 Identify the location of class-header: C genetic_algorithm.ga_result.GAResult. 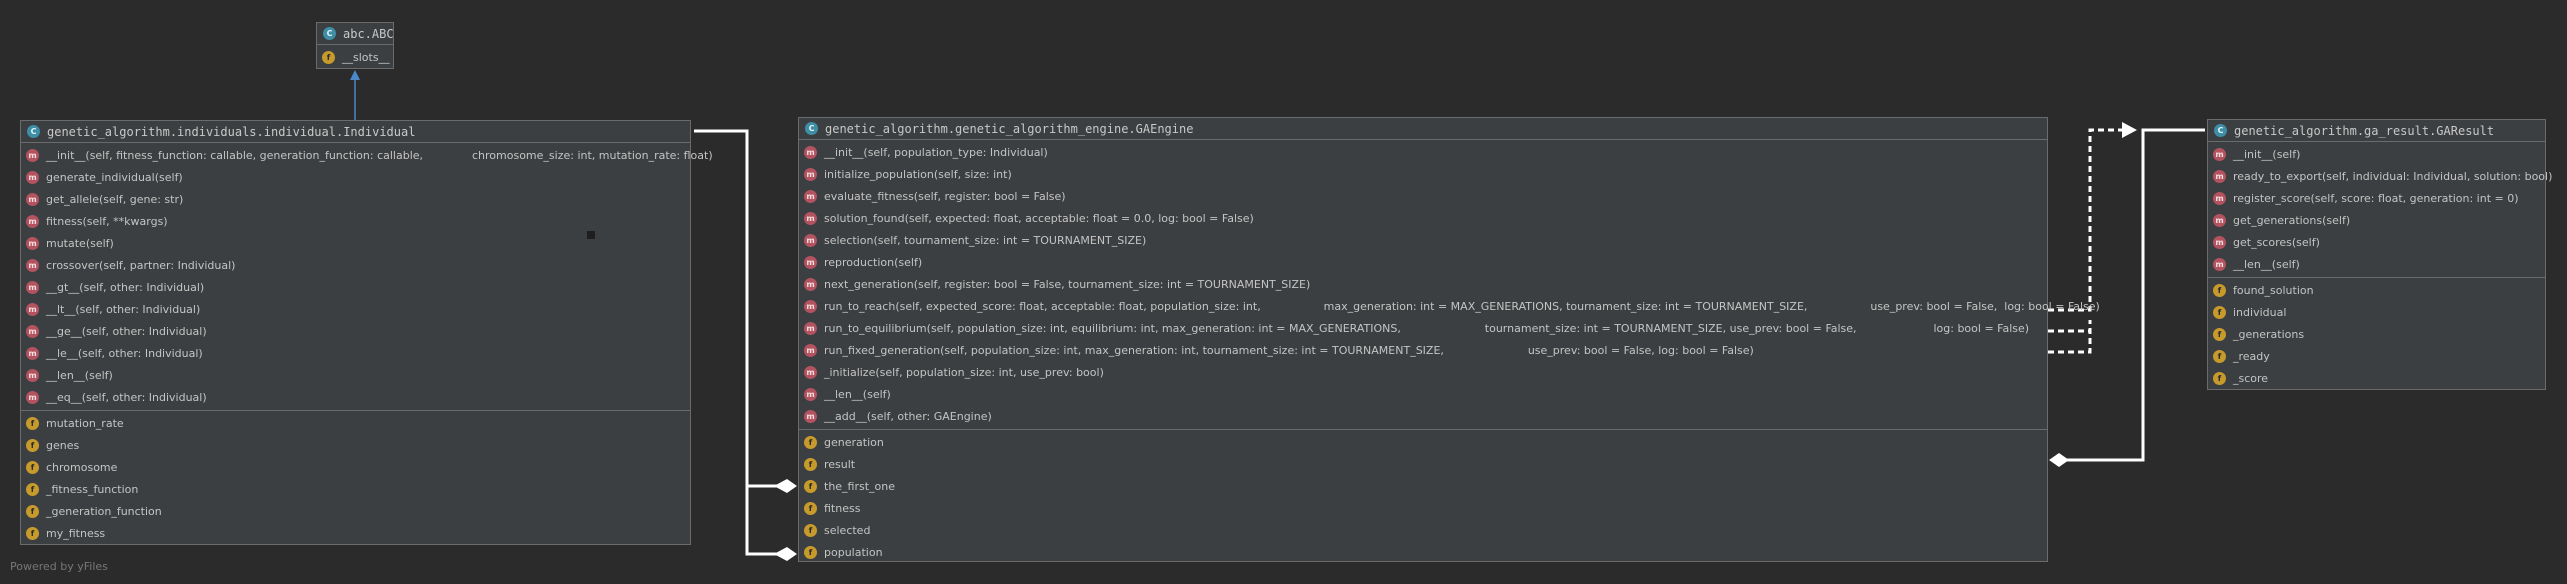
(2376, 131).